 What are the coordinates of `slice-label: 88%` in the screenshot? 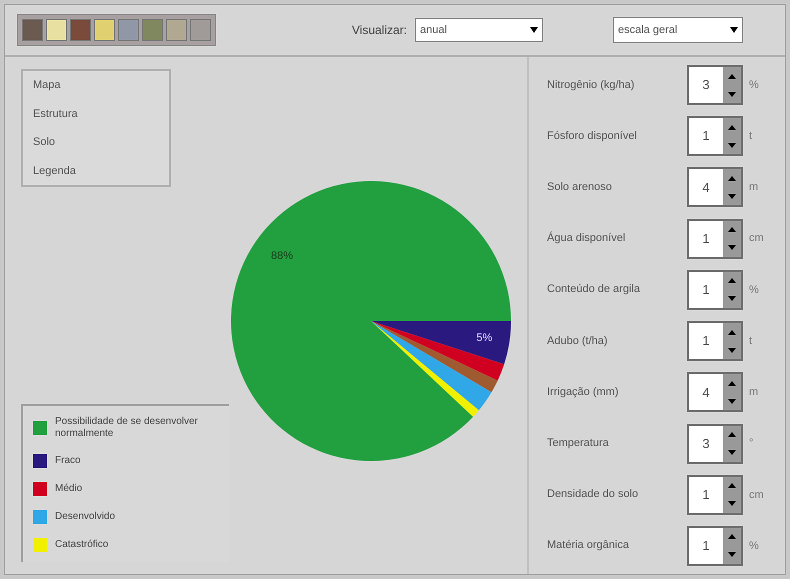 It's located at (282, 256).